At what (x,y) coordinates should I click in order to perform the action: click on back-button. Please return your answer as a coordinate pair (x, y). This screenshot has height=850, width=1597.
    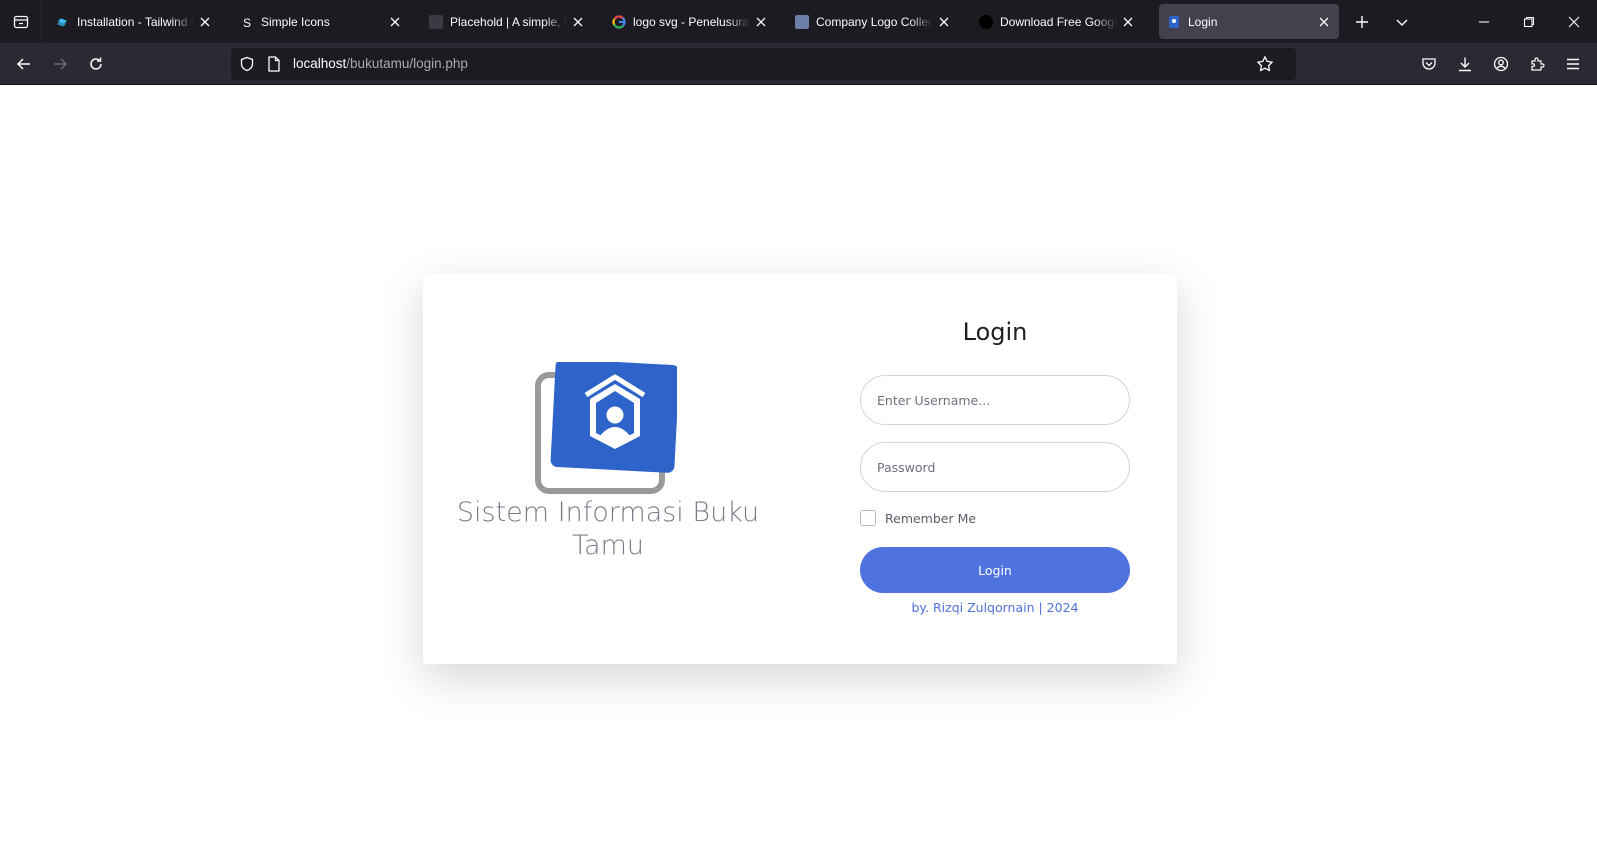
    Looking at the image, I should click on (24, 64).